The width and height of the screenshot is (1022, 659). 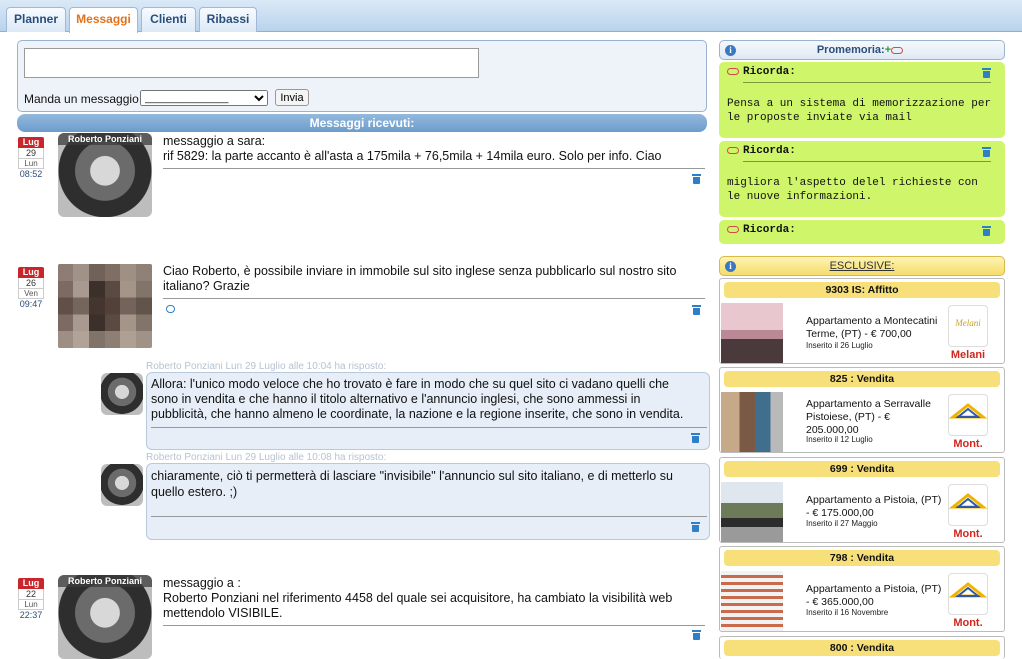 I want to click on reply-line: quello estero. ;), so click(x=194, y=492).